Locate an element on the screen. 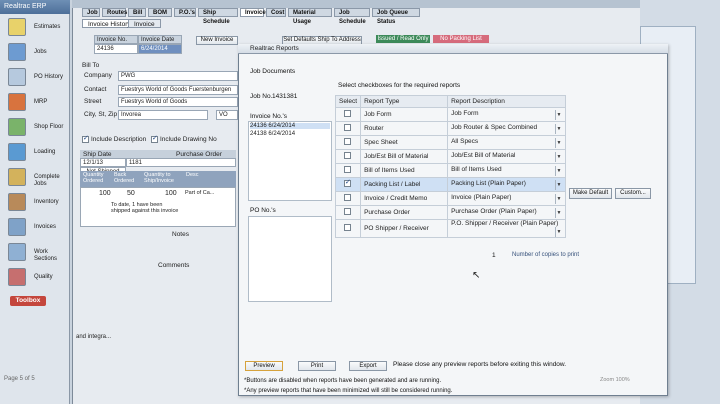  tab-cost: Cost is located at coordinates (276, 12).